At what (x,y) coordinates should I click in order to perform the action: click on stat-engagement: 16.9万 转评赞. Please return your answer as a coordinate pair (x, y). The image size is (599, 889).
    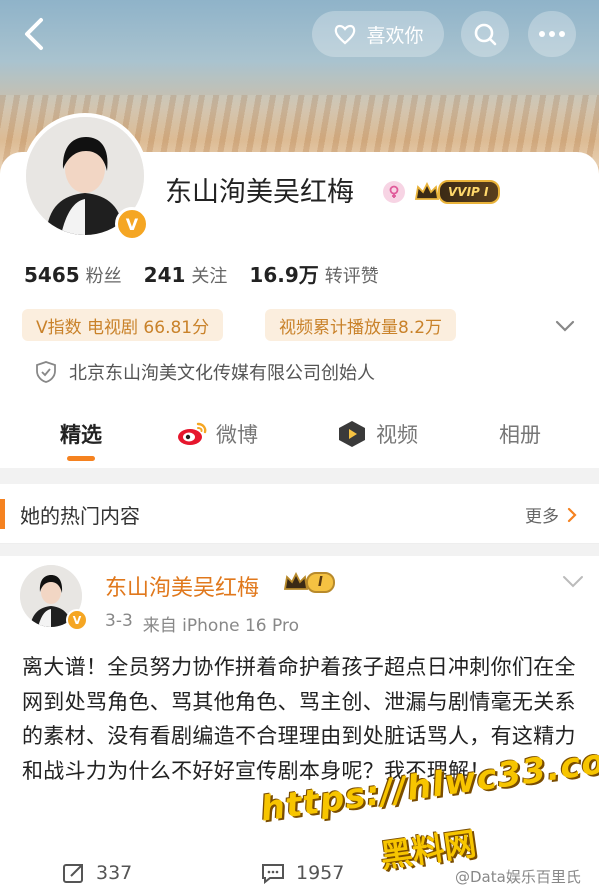
    Looking at the image, I should click on (313, 273).